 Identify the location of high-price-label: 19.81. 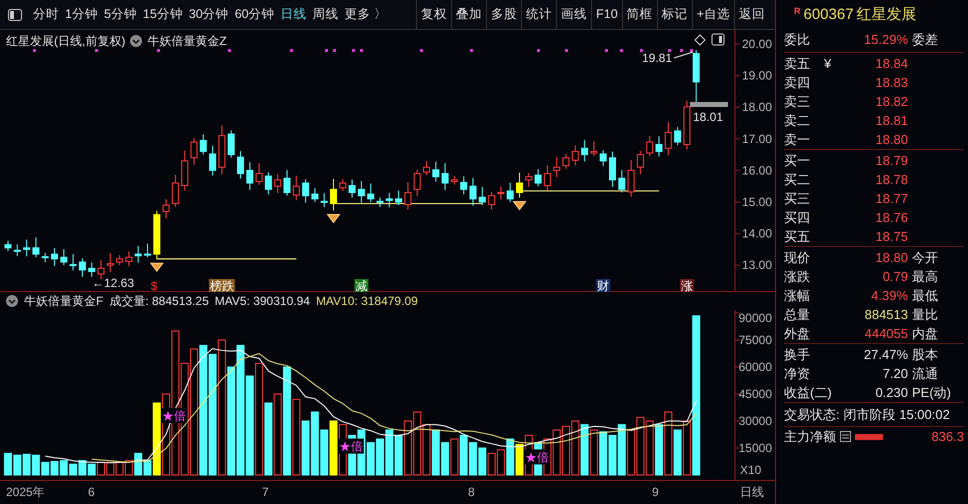
(657, 58).